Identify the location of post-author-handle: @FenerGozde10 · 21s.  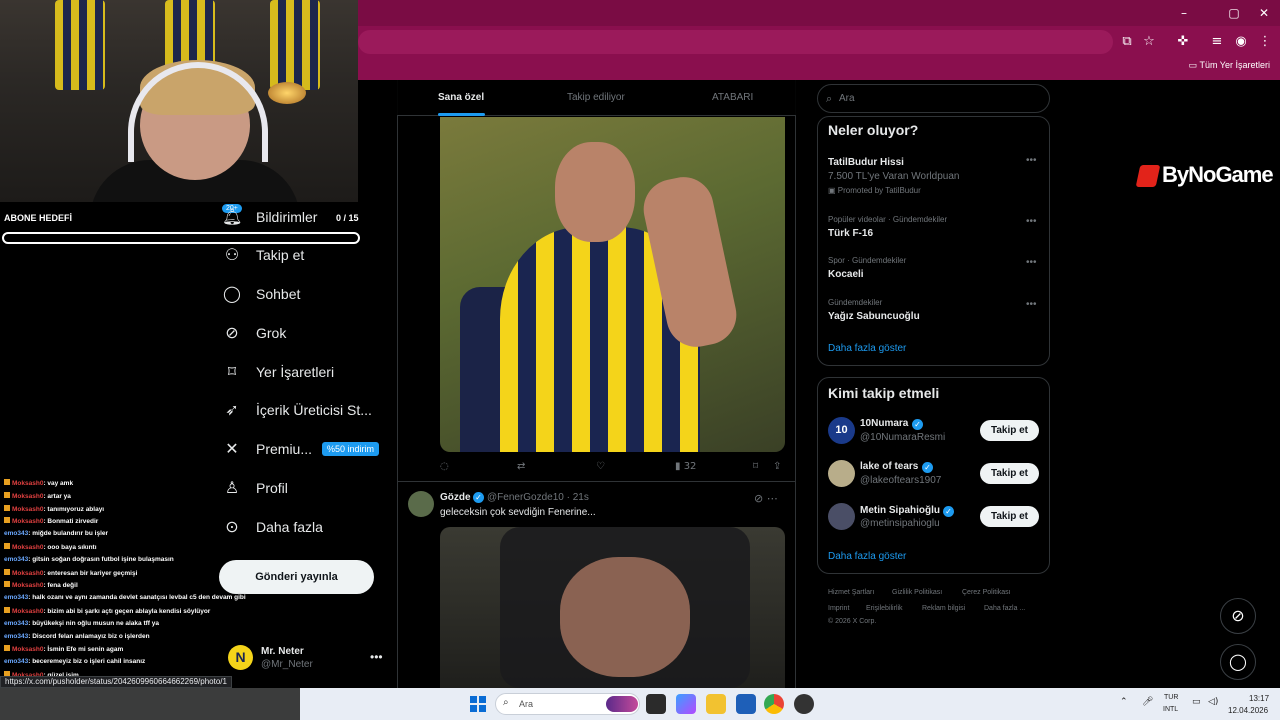
(538, 497).